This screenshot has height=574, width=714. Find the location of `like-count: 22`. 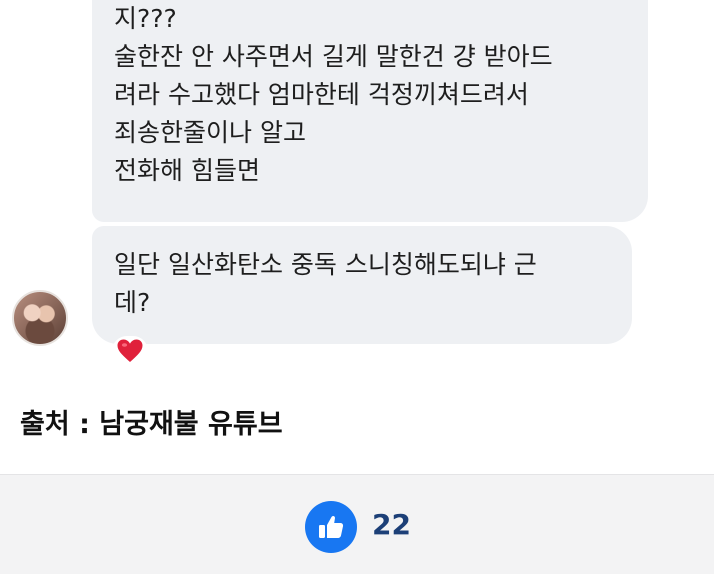

like-count: 22 is located at coordinates (391, 524).